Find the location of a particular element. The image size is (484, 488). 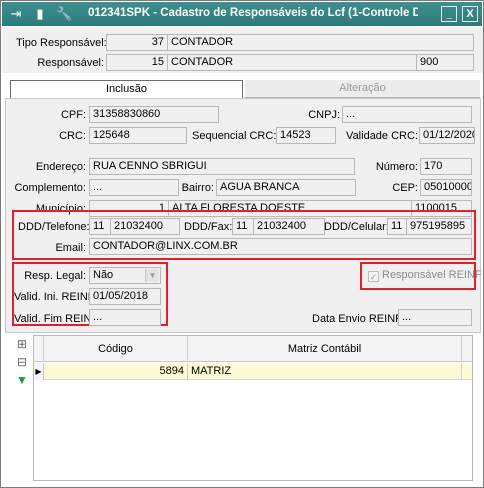

chevron-down-icon: ▼ is located at coordinates (152, 275).